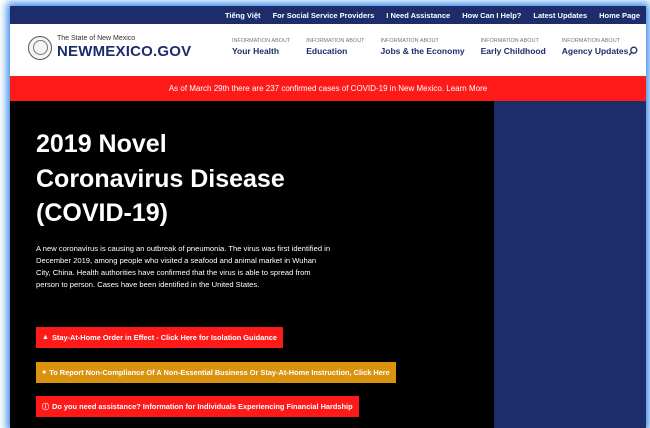 The height and width of the screenshot is (428, 650). Describe the element at coordinates (45, 407) in the screenshot. I see `info-icon: ⓘ` at that location.